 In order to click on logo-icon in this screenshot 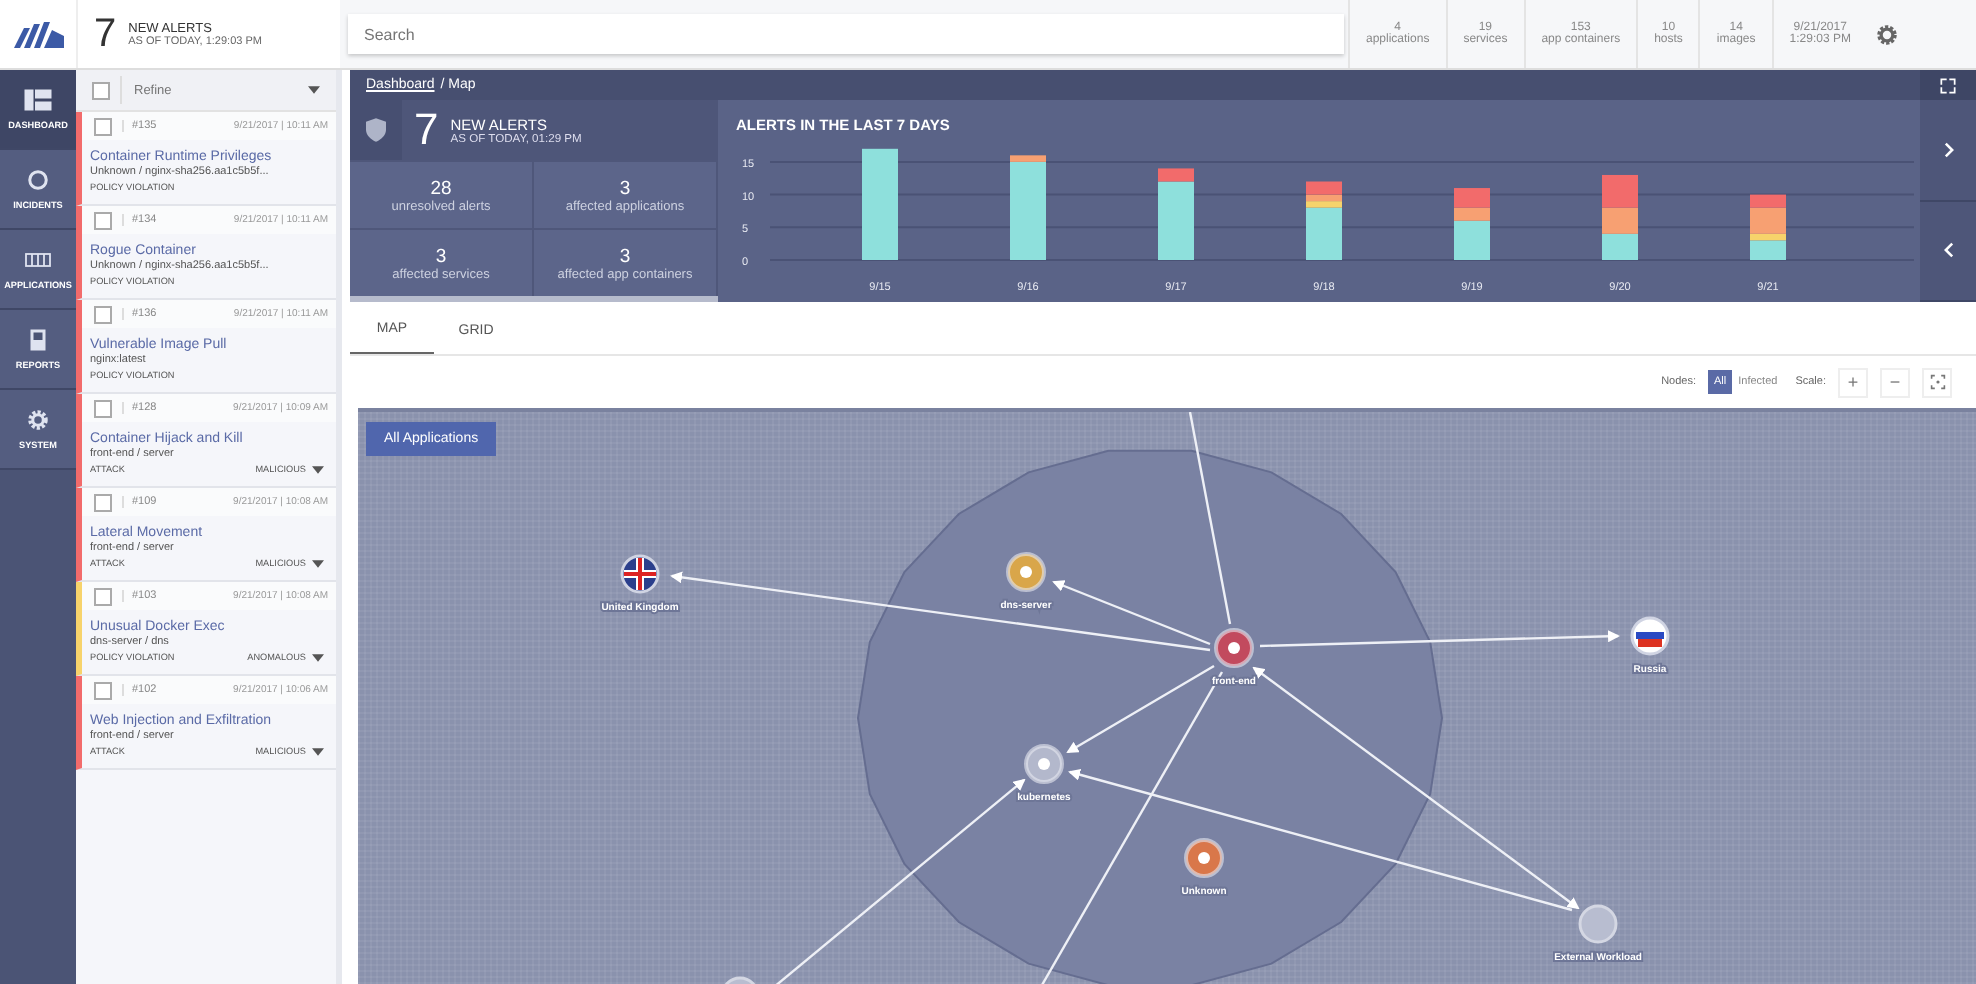, I will do `click(38, 34)`.